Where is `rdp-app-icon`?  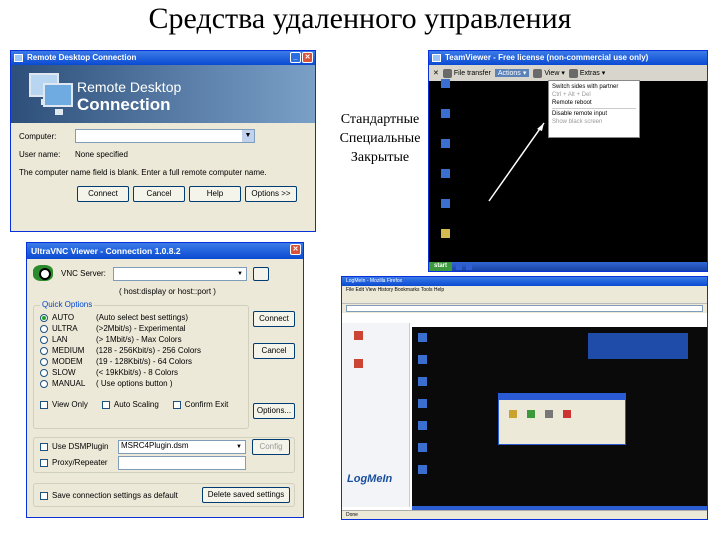 rdp-app-icon is located at coordinates (18, 58).